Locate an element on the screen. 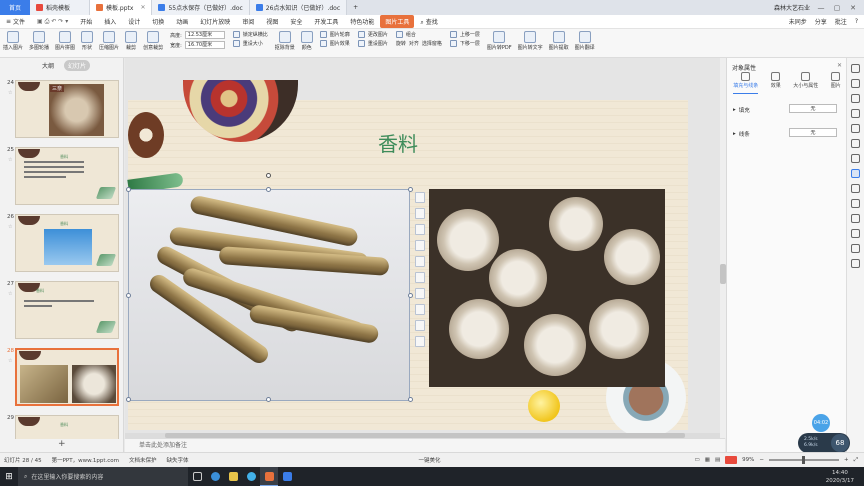  line-select: 无 is located at coordinates (813, 132).